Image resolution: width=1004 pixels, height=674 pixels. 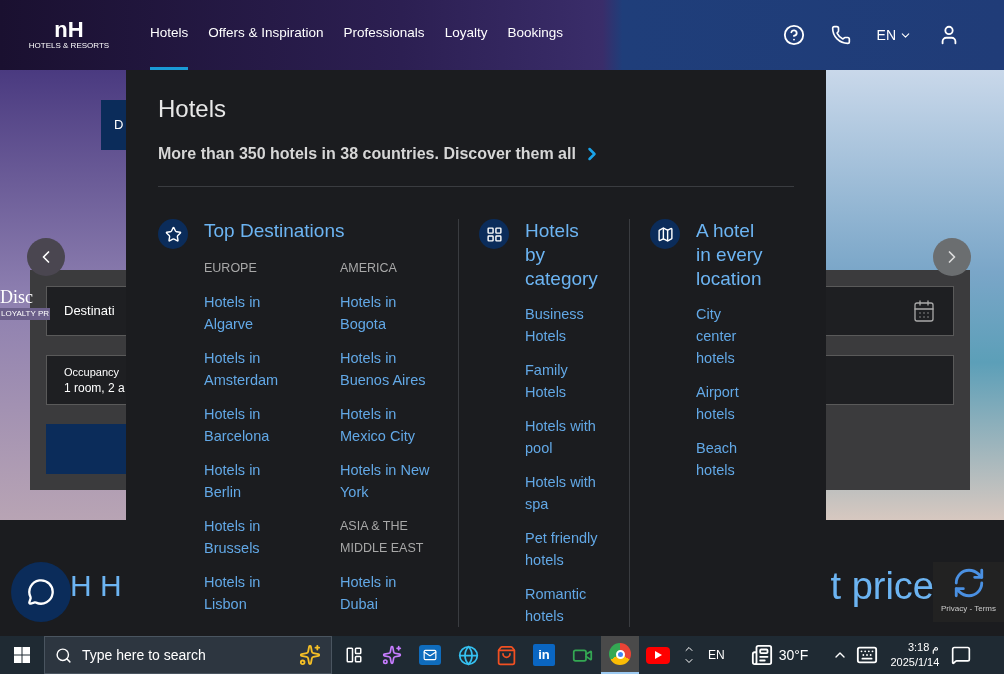 I want to click on notifications-icon, so click(x=961, y=655).